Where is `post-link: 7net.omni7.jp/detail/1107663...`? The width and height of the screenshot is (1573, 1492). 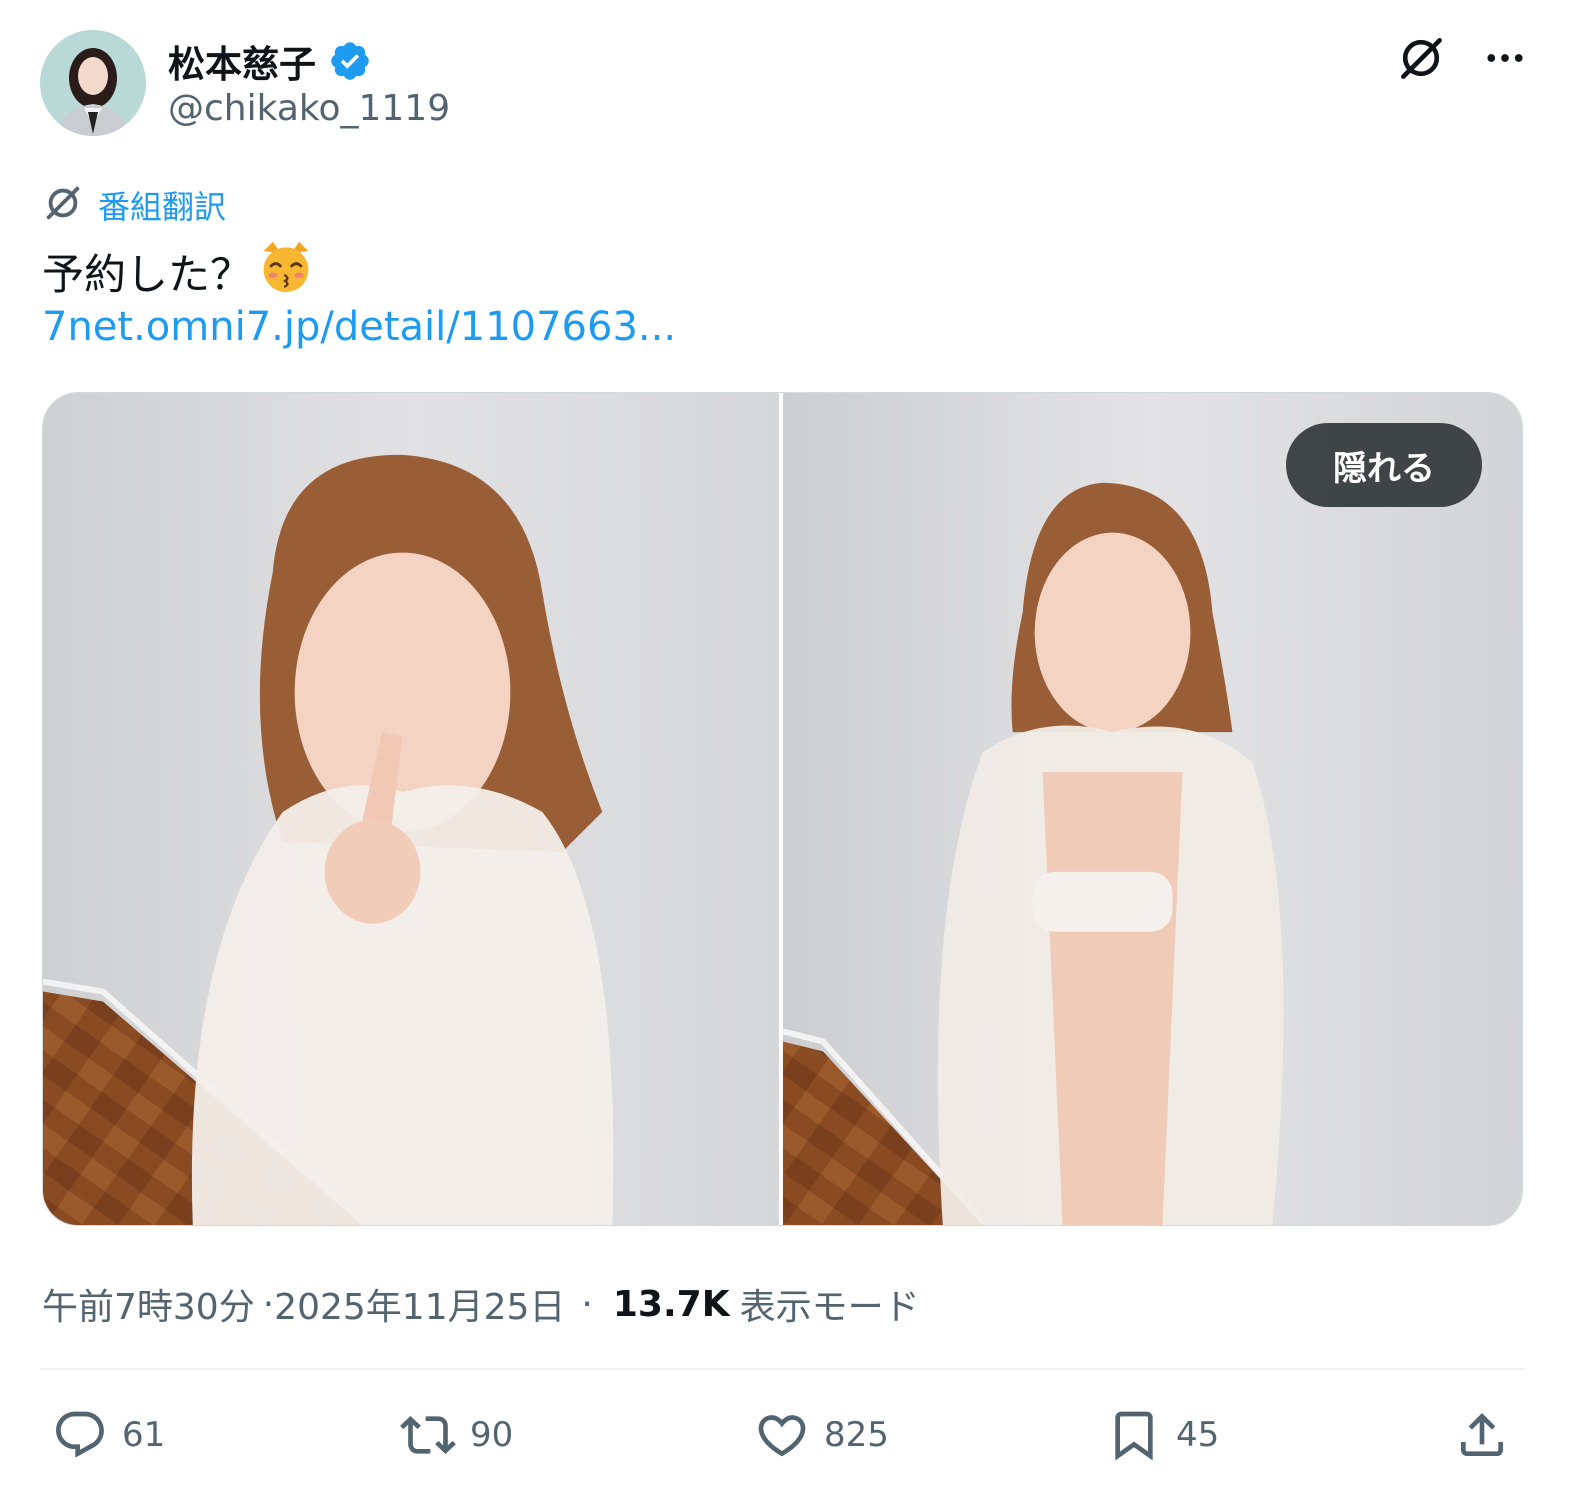 post-link: 7net.omni7.jp/detail/1107663... is located at coordinates (359, 327).